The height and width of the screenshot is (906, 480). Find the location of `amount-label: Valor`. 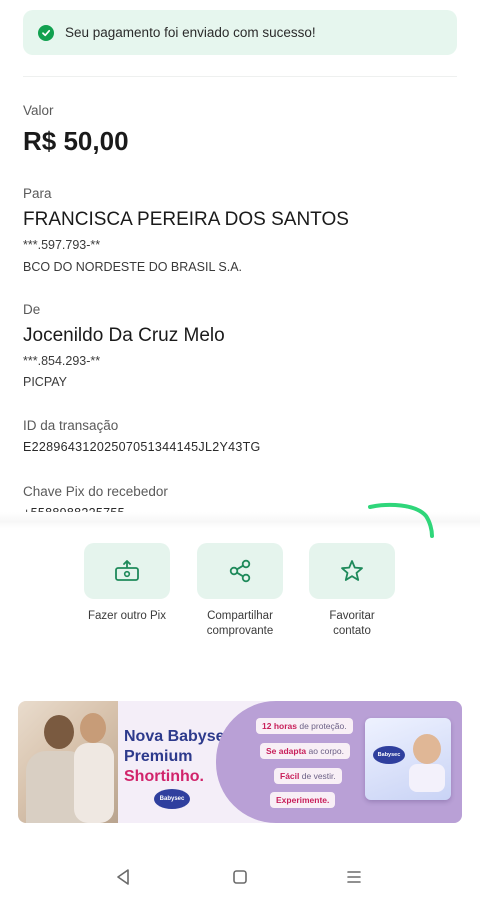

amount-label: Valor is located at coordinates (38, 110).